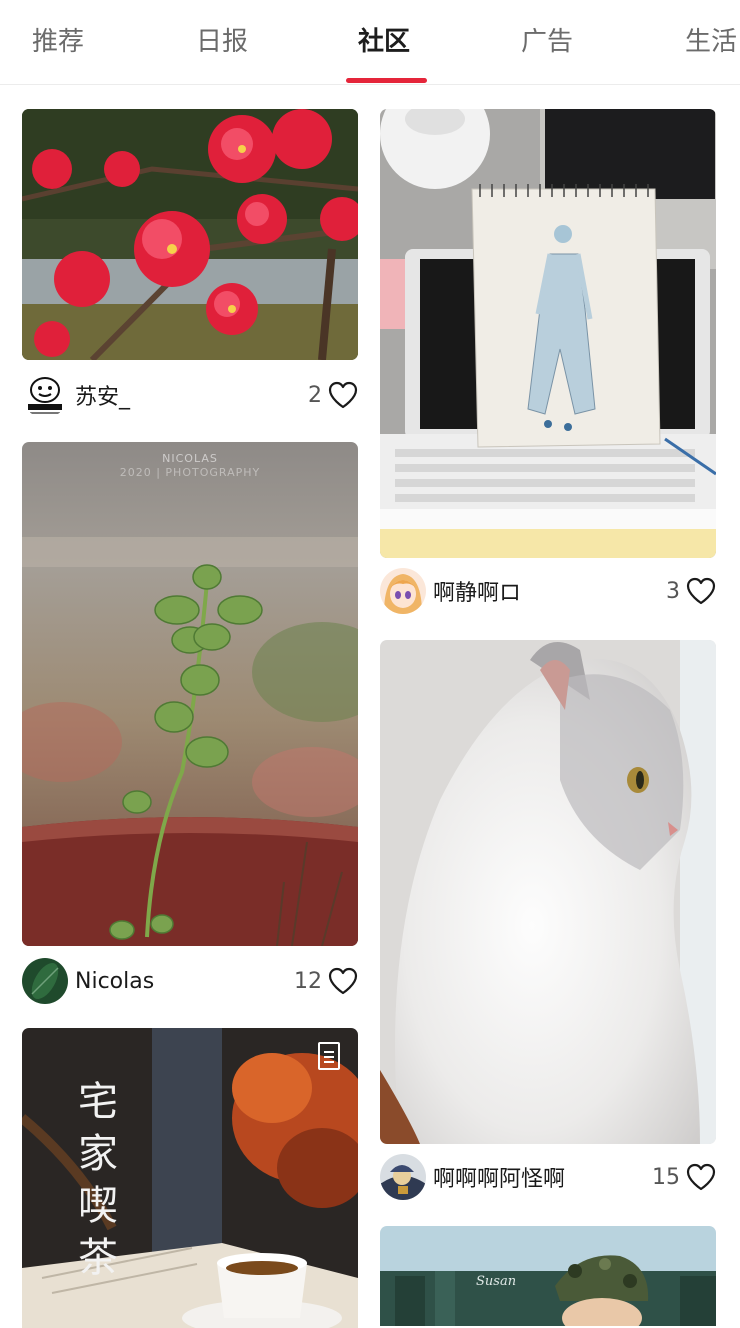 The width and height of the screenshot is (740, 1328). What do you see at coordinates (102, 395) in the screenshot?
I see `author-name: 苏安_` at bounding box center [102, 395].